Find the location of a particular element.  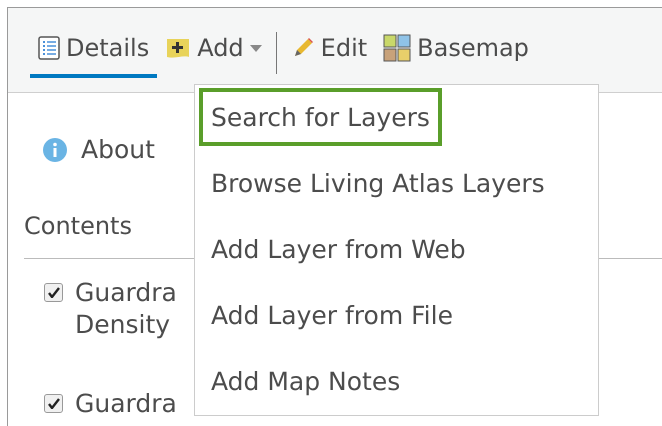

basemap-grid-icon is located at coordinates (397, 48).